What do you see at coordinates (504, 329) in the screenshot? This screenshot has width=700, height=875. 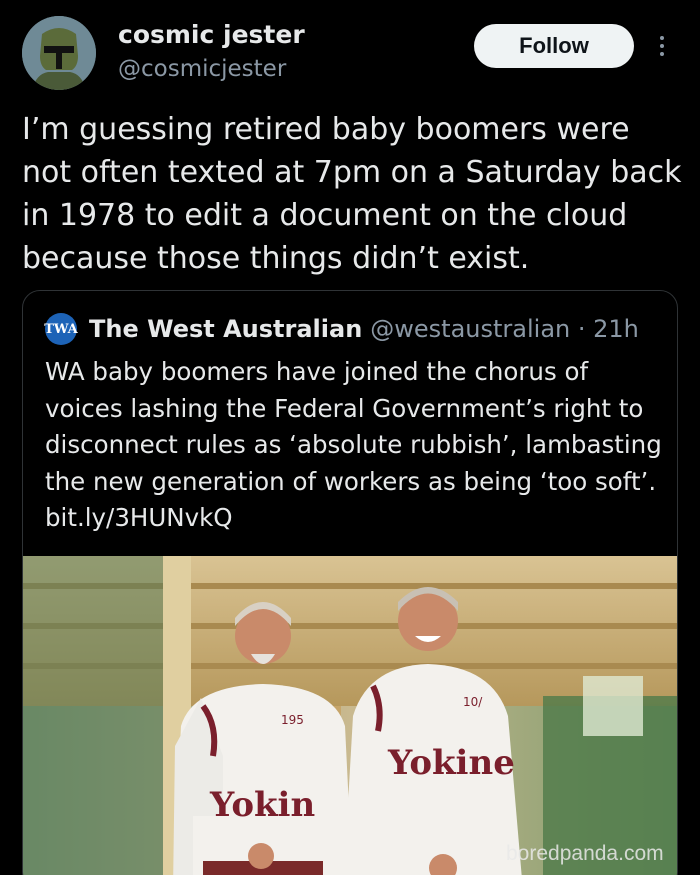 I see `quoted-author-handle-time: @westaustralian · 21h` at bounding box center [504, 329].